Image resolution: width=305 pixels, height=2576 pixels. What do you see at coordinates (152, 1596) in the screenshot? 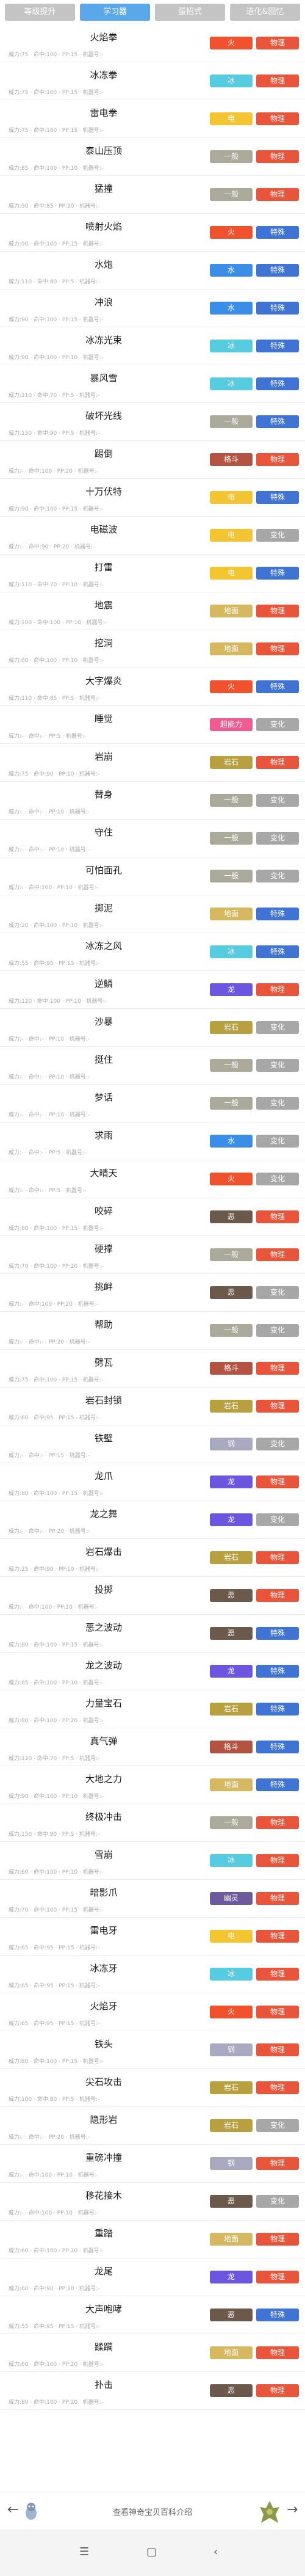
I see `move-row: 投掷 威力:- · 命中:100 · PP:10 · 机器号:- 恶物理` at bounding box center [152, 1596].